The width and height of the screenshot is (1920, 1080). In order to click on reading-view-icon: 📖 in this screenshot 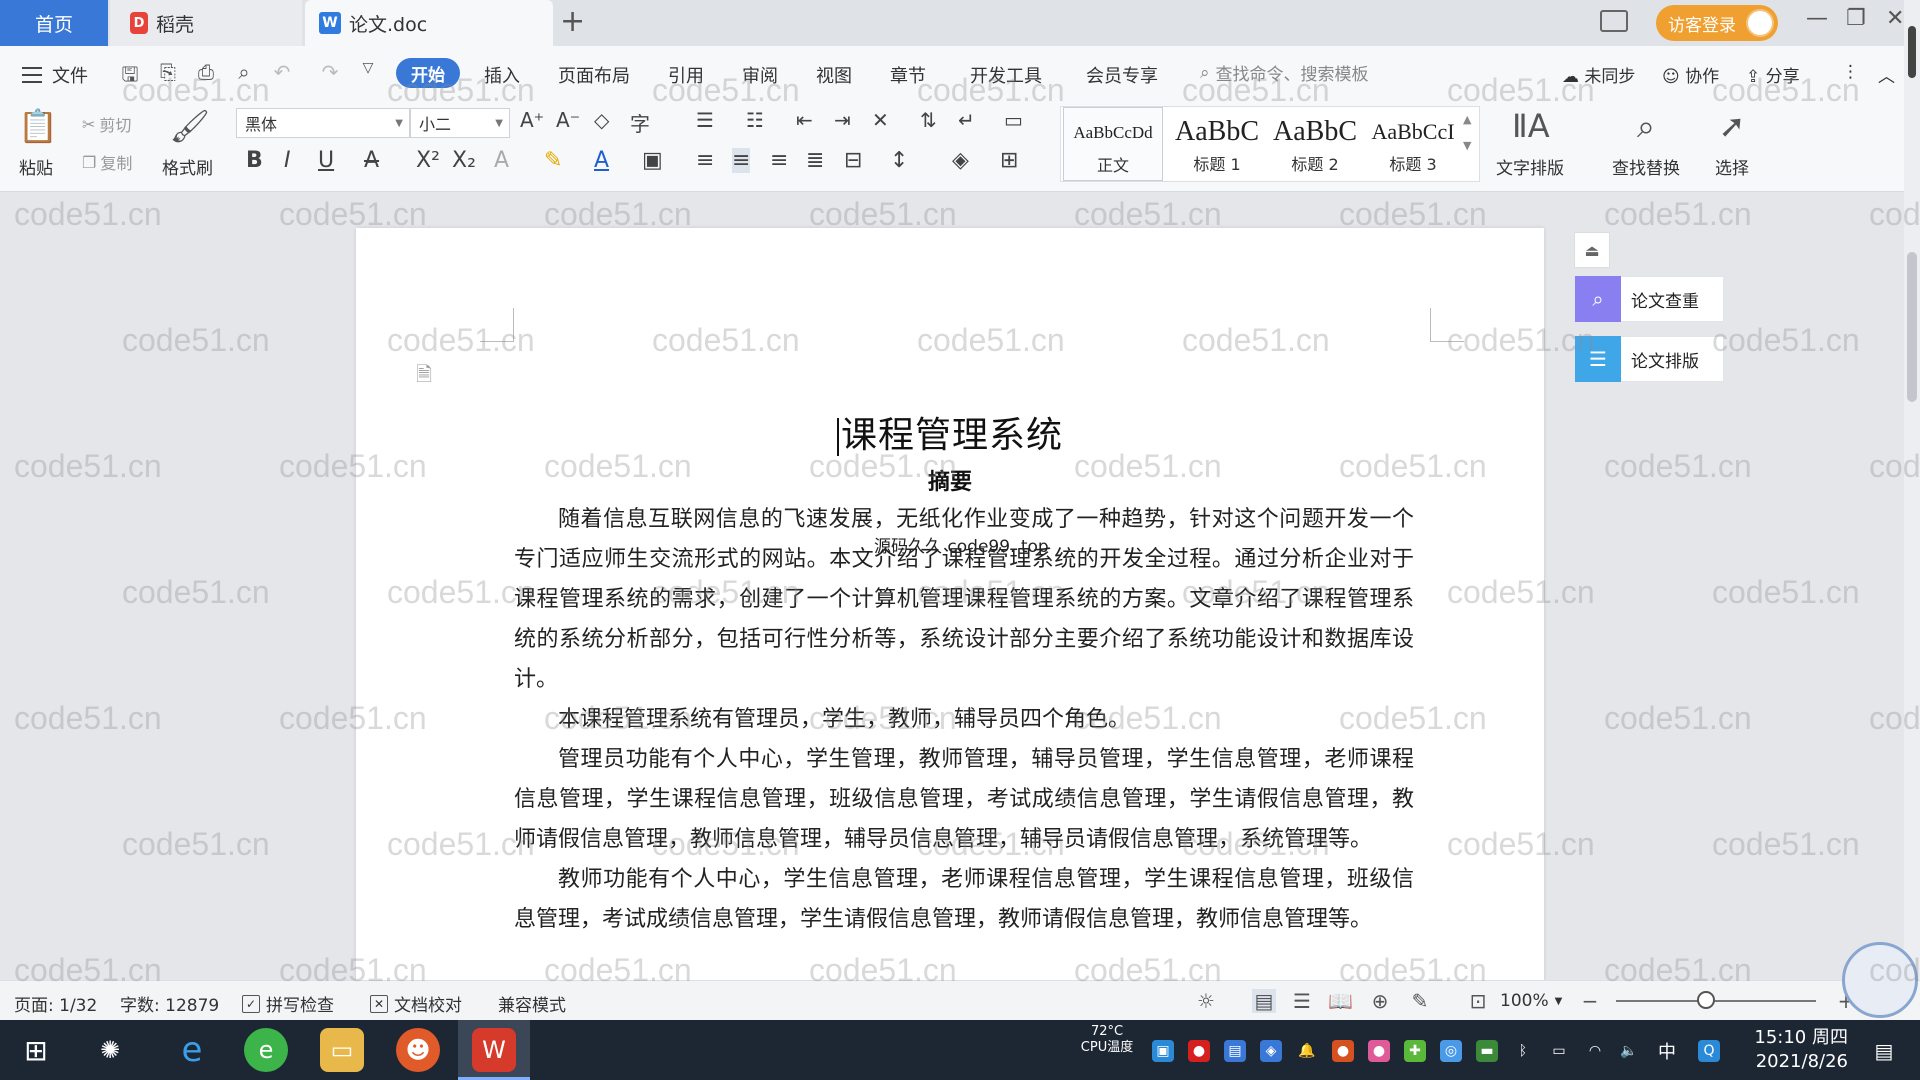, I will do `click(1340, 1001)`.